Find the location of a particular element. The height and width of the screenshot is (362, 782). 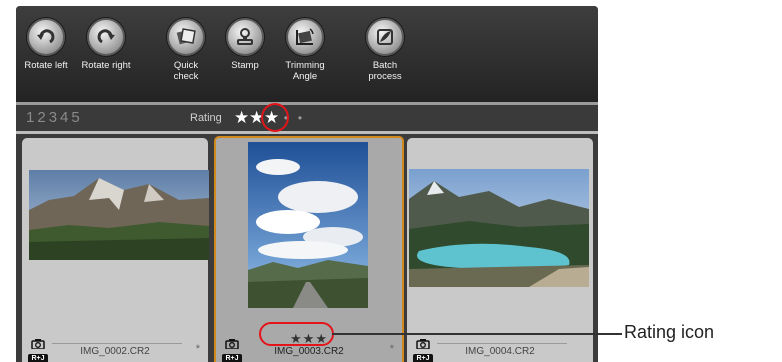

rating-number-1: 1 is located at coordinates (30, 117).